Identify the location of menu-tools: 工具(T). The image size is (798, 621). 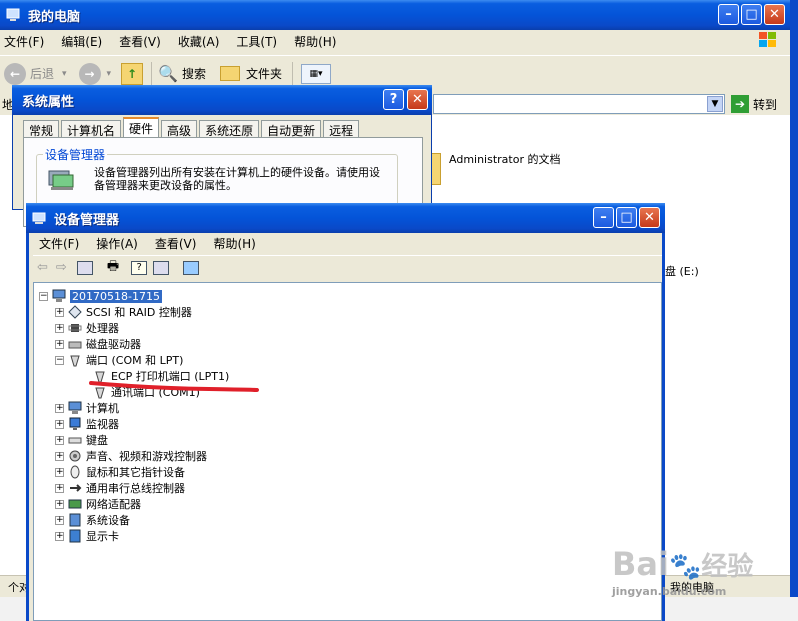
(256, 41).